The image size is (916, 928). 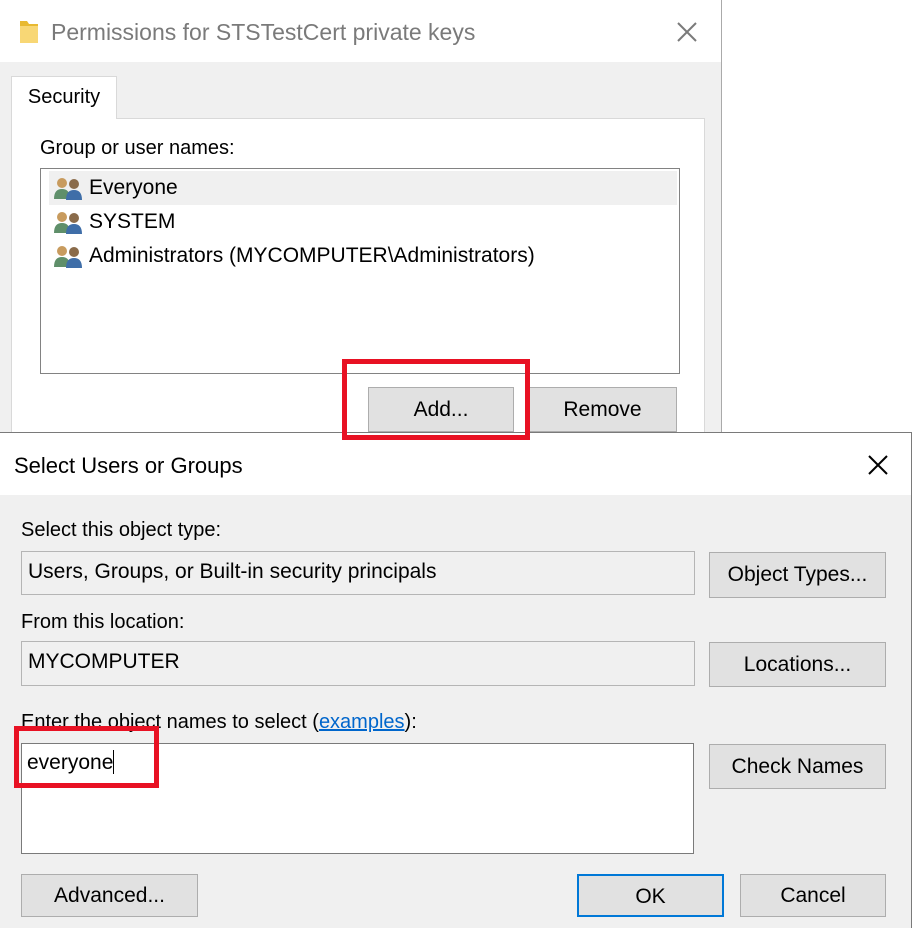 What do you see at coordinates (114, 762) in the screenshot?
I see `text-caret` at bounding box center [114, 762].